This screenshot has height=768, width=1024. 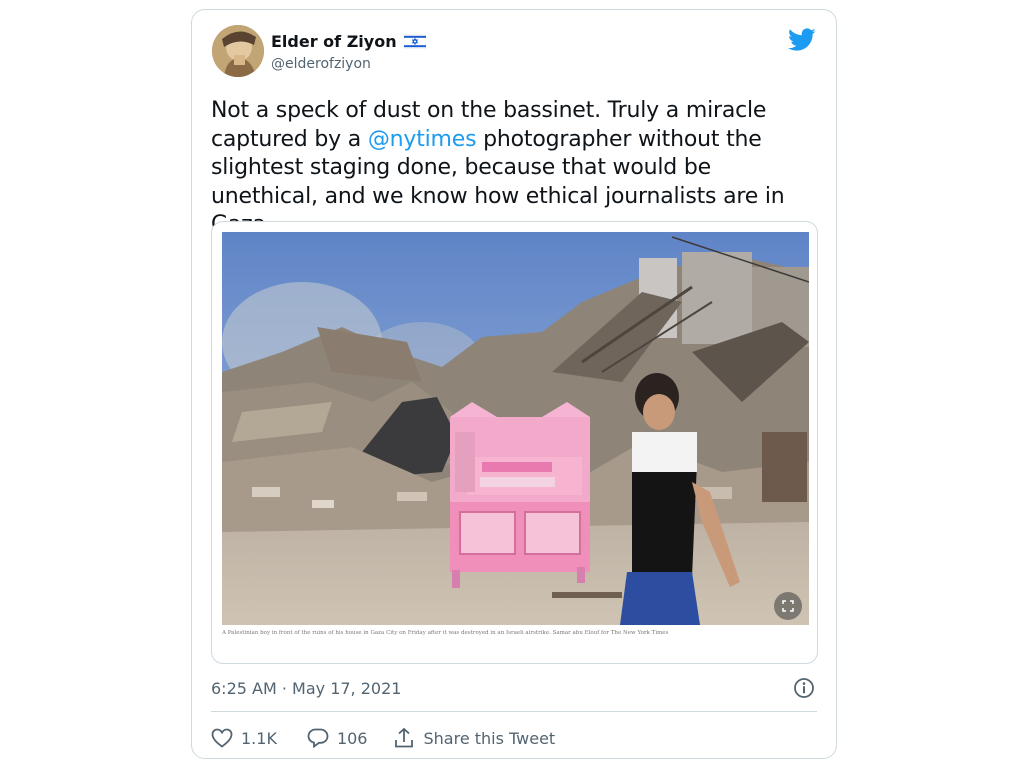 I want to click on share-arrow-icon, so click(x=404, y=737).